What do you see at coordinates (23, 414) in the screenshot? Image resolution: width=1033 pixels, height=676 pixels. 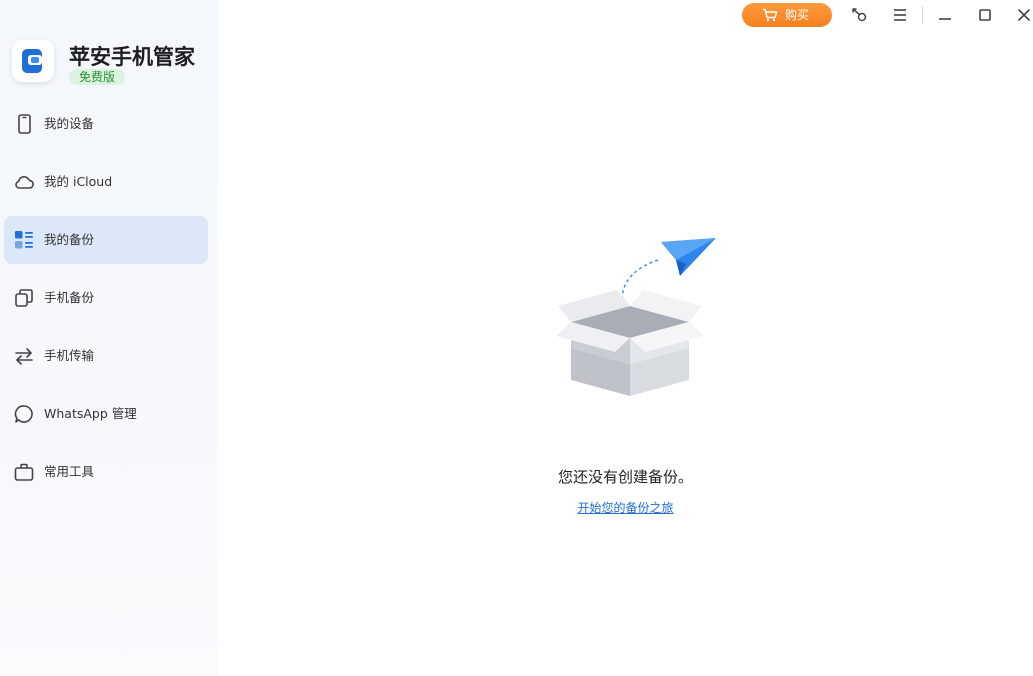 I see `chat-bubble-icon` at bounding box center [23, 414].